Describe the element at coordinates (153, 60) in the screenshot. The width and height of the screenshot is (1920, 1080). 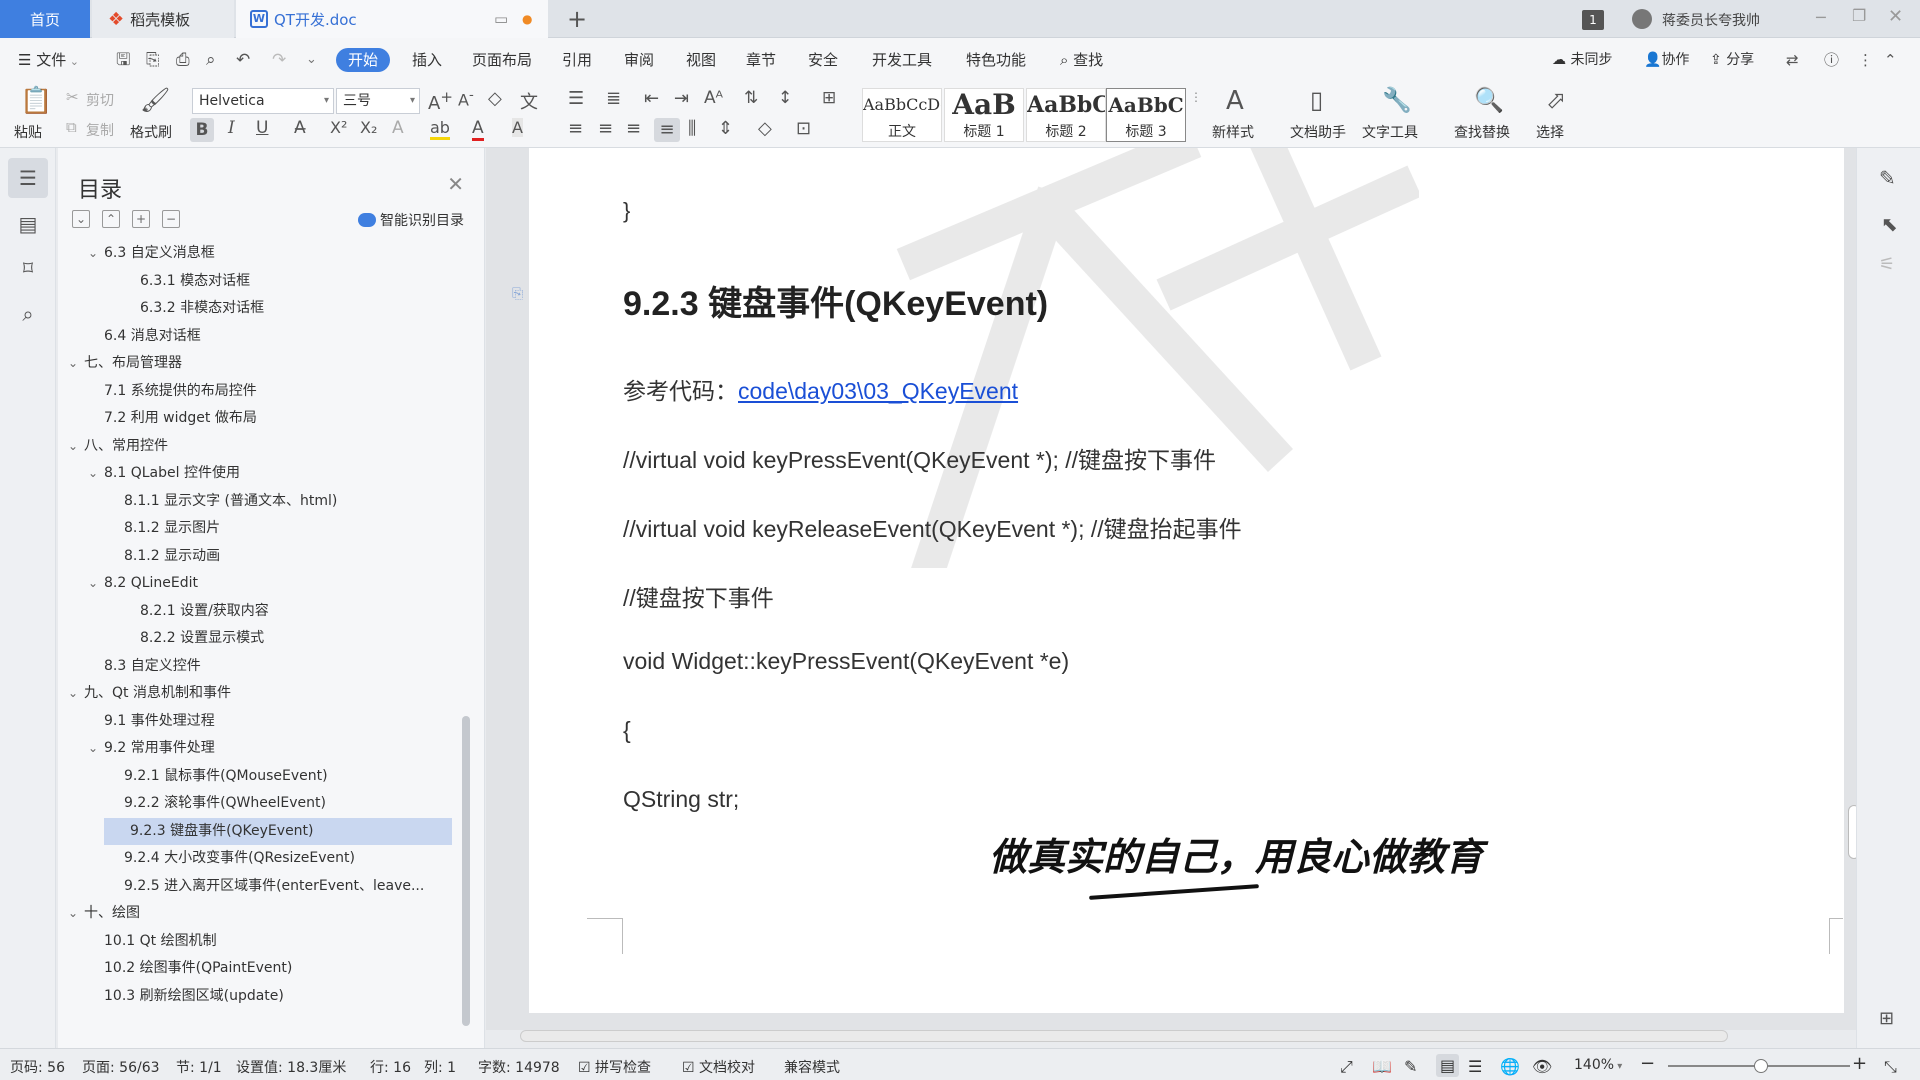
I see `export-icon: ⎘` at that location.